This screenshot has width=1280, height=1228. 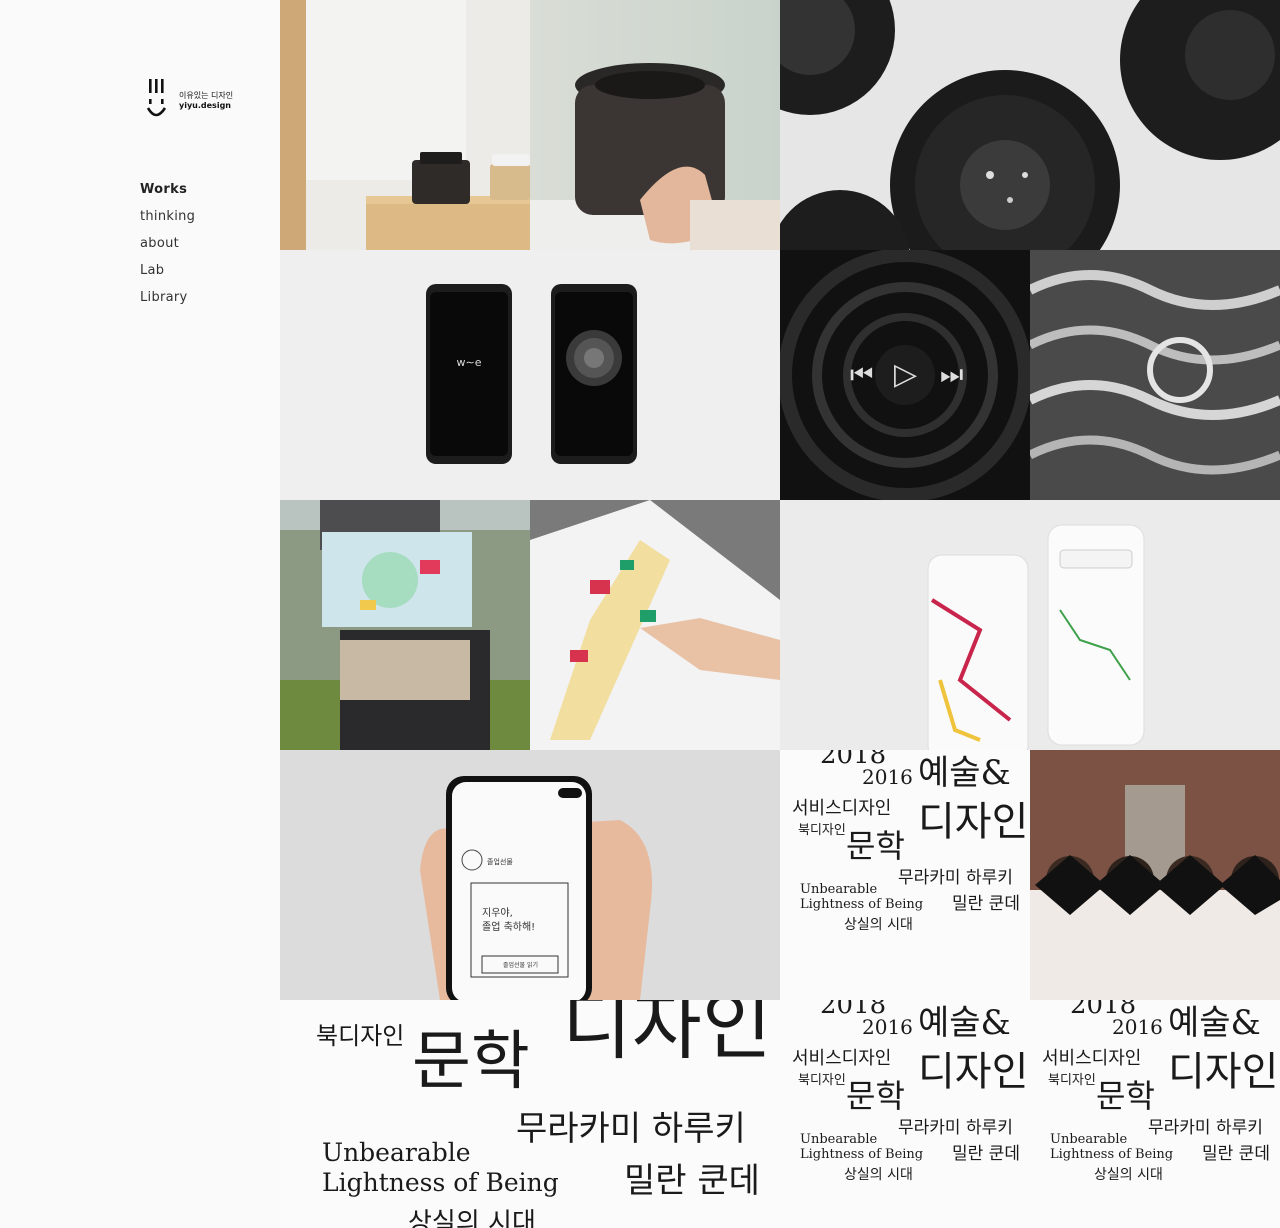 I want to click on typo3-book-en-2: Lightness of Being, so click(x=1112, y=1154).